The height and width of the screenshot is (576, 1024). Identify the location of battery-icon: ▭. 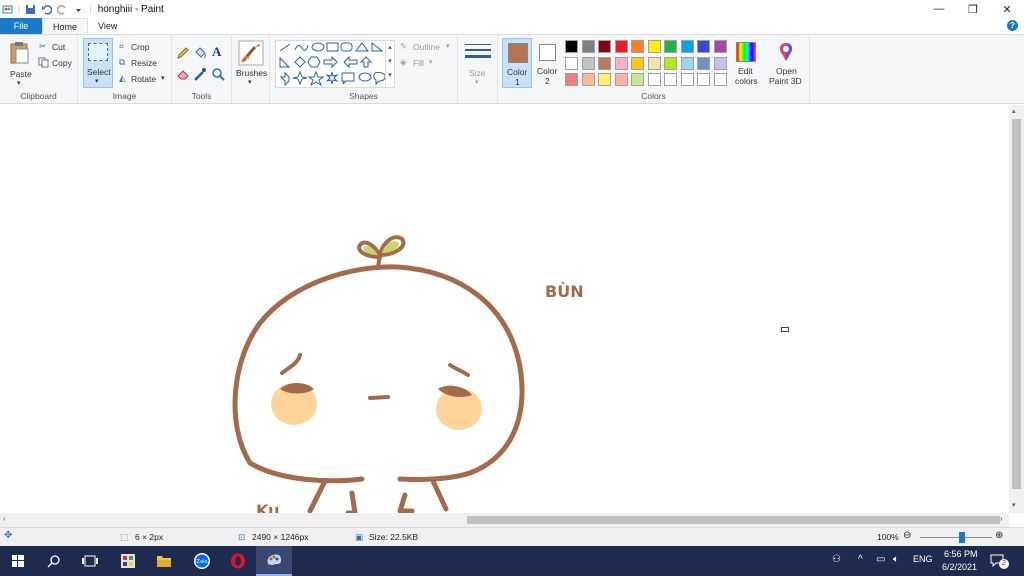
(880, 559).